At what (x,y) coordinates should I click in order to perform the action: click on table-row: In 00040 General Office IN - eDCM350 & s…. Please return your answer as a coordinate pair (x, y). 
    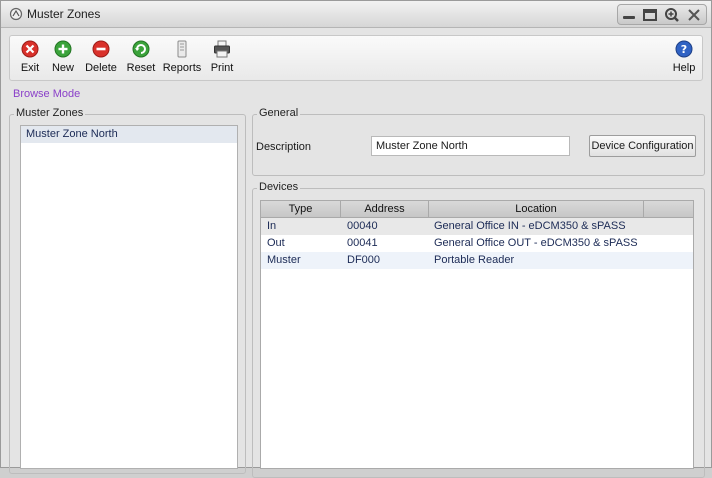
    Looking at the image, I should click on (477, 226).